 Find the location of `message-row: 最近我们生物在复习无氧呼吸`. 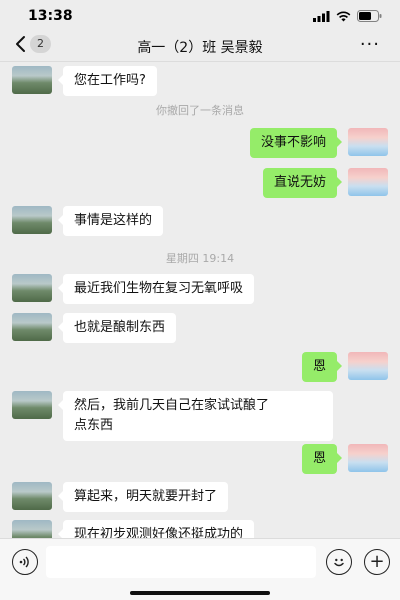

message-row: 最近我们生物在复习无氧呼吸 is located at coordinates (133, 289).